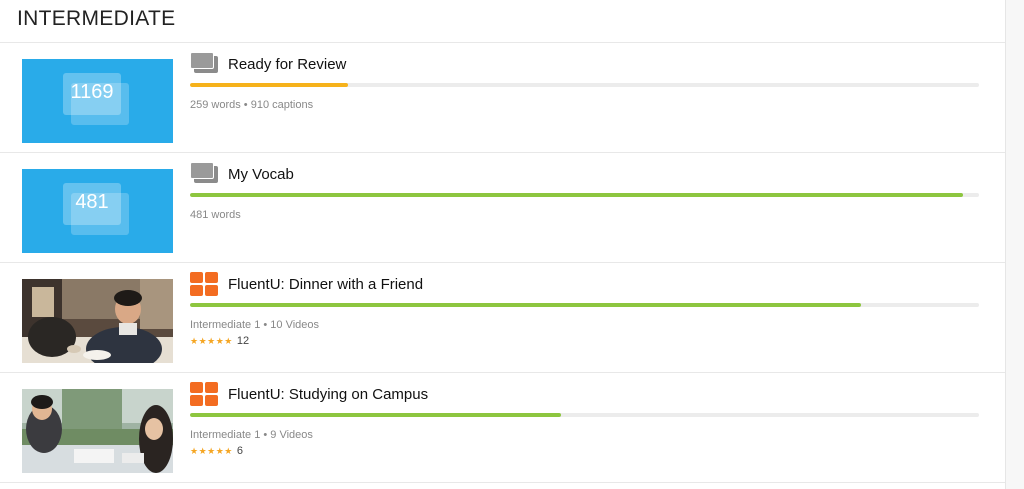 This screenshot has width=1024, height=489. Describe the element at coordinates (251, 435) in the screenshot. I see `item-meta: Intermediate 1 • 9 Videos` at that location.